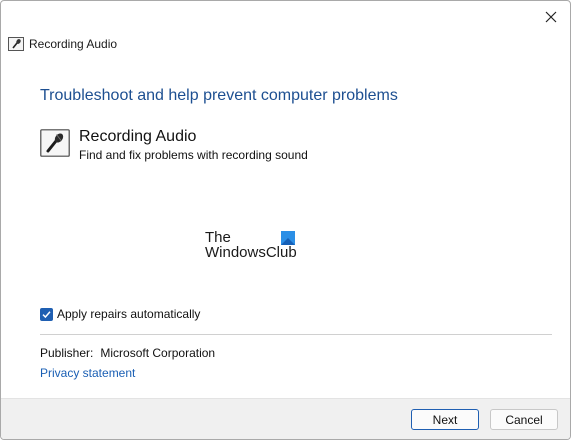 The width and height of the screenshot is (571, 440). What do you see at coordinates (158, 353) in the screenshot?
I see `publisher-value: Microsoft Corporation` at bounding box center [158, 353].